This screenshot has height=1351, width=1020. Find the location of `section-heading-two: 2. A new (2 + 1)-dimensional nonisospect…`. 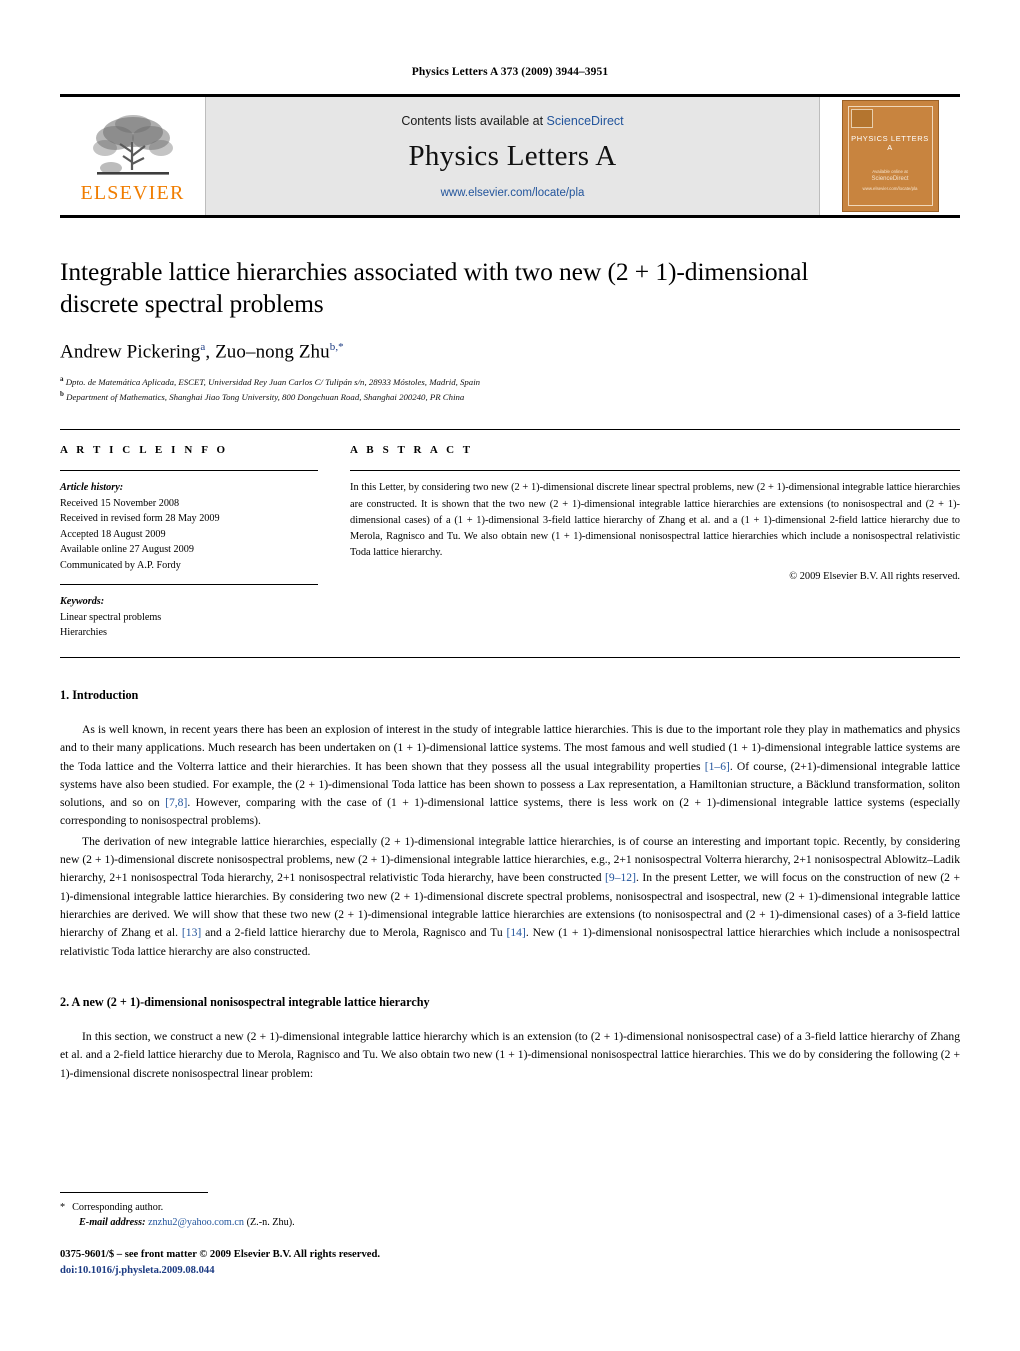

section-heading-two: 2. A new (2 + 1)-dimensional nonisospect… is located at coordinates (245, 1001).